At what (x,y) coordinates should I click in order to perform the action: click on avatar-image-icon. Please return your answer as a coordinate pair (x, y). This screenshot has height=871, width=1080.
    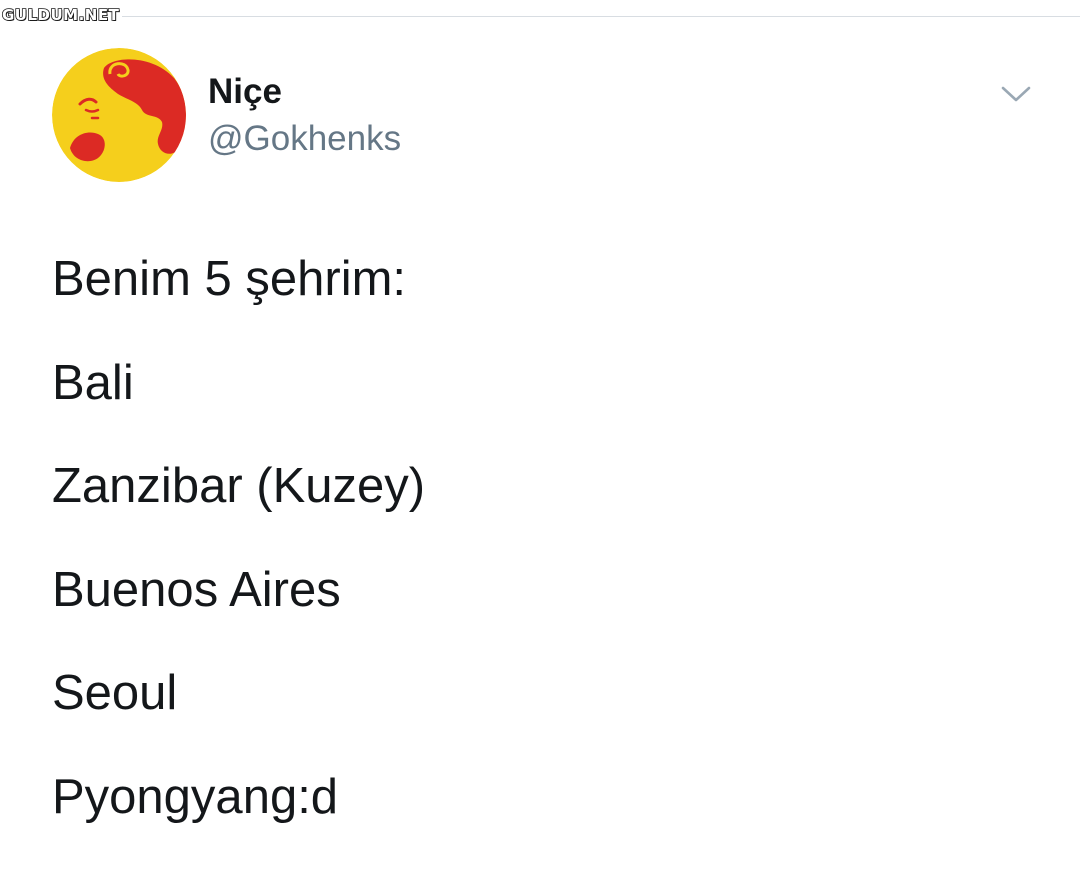
    Looking at the image, I should click on (119, 115).